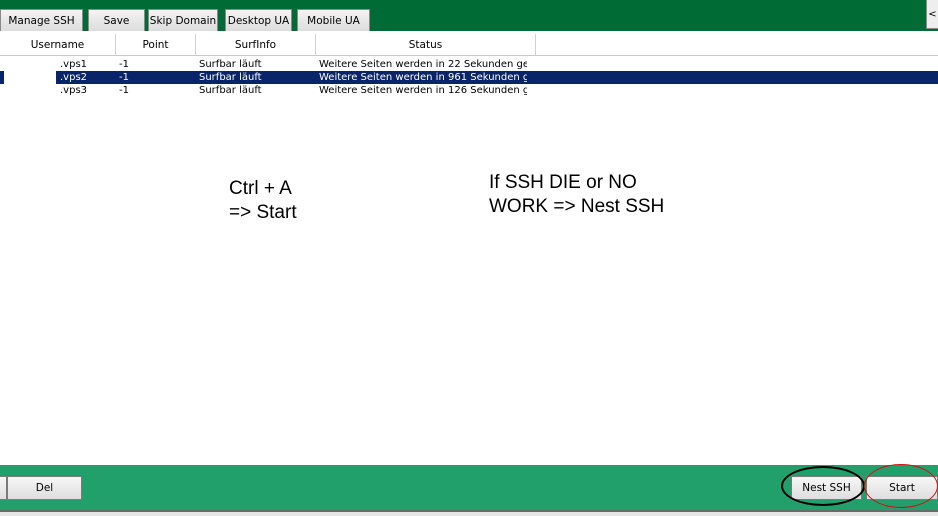  I want to click on manage-ssh-button: Manage SSH, so click(41, 20).